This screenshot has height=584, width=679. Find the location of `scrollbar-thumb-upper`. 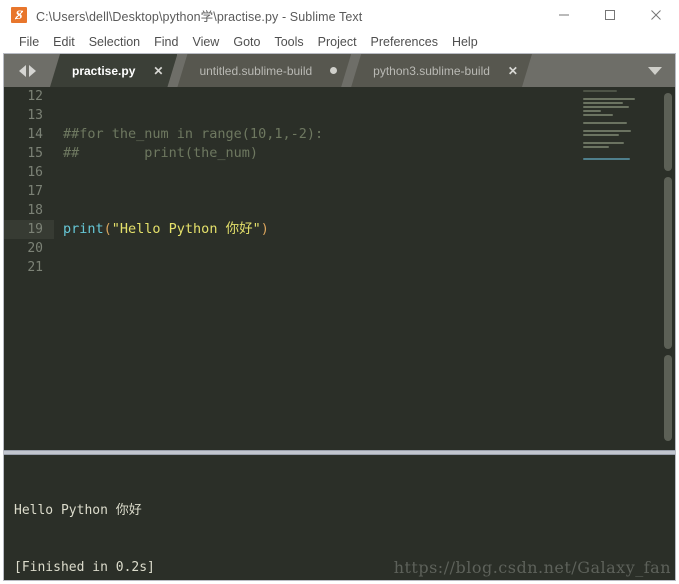

scrollbar-thumb-upper is located at coordinates (668, 132).